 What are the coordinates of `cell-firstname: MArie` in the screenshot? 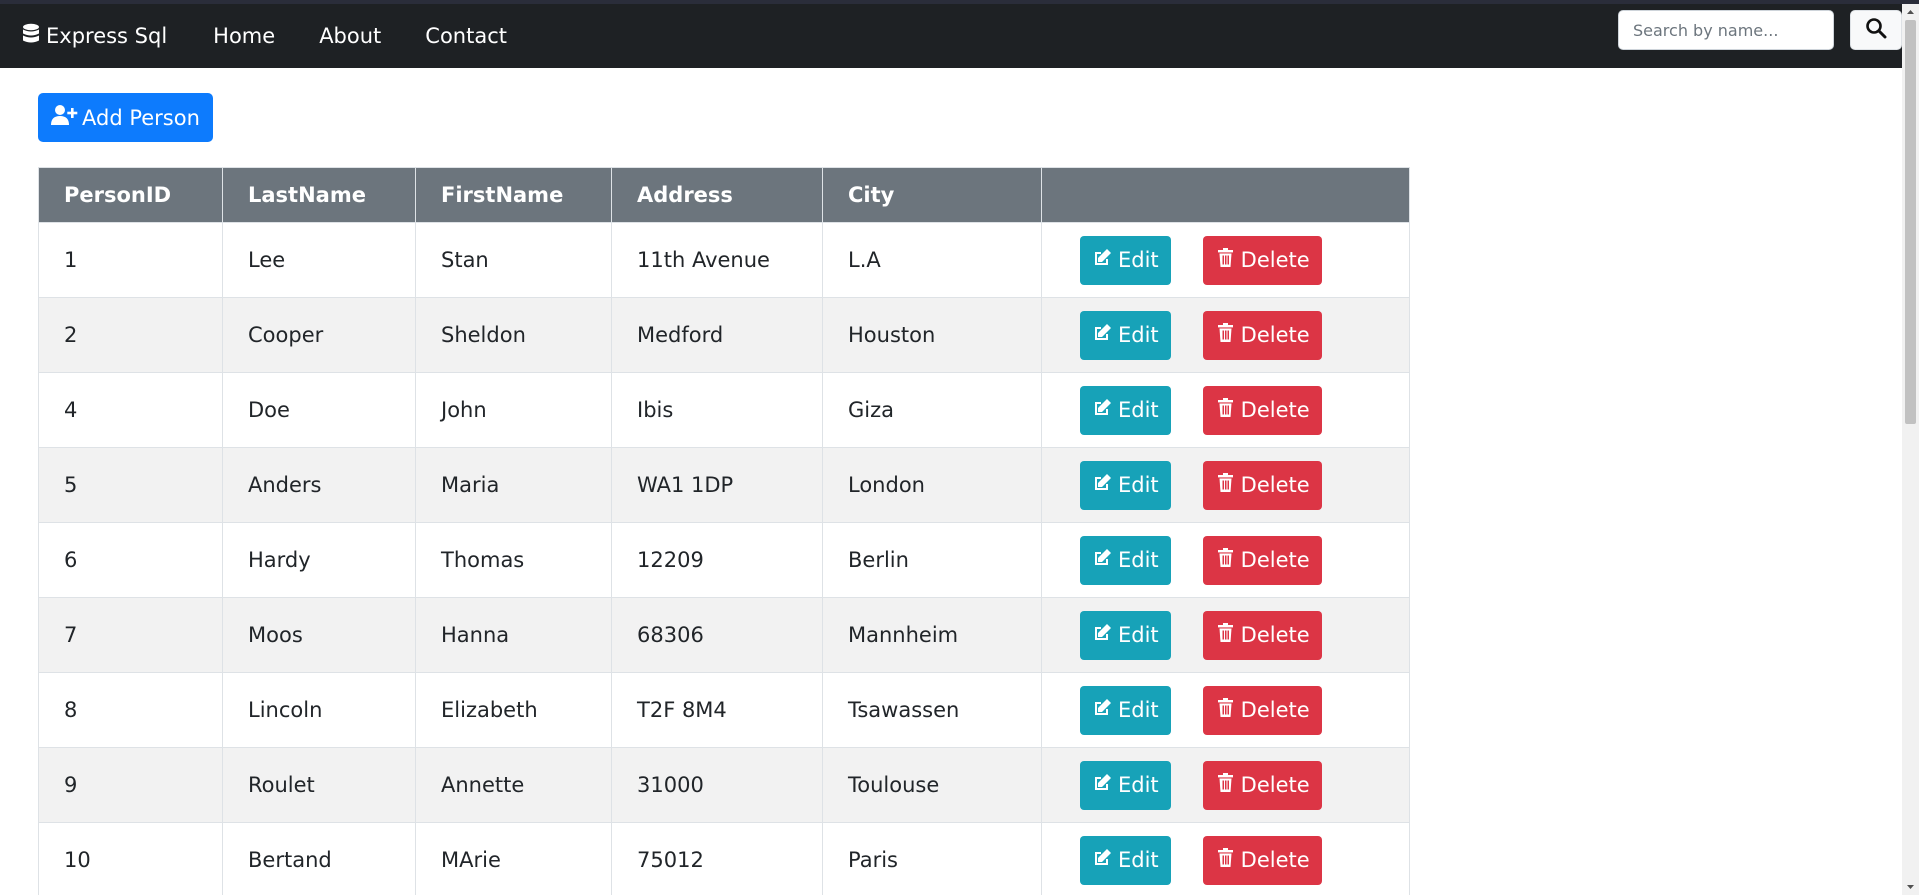 It's located at (513, 858).